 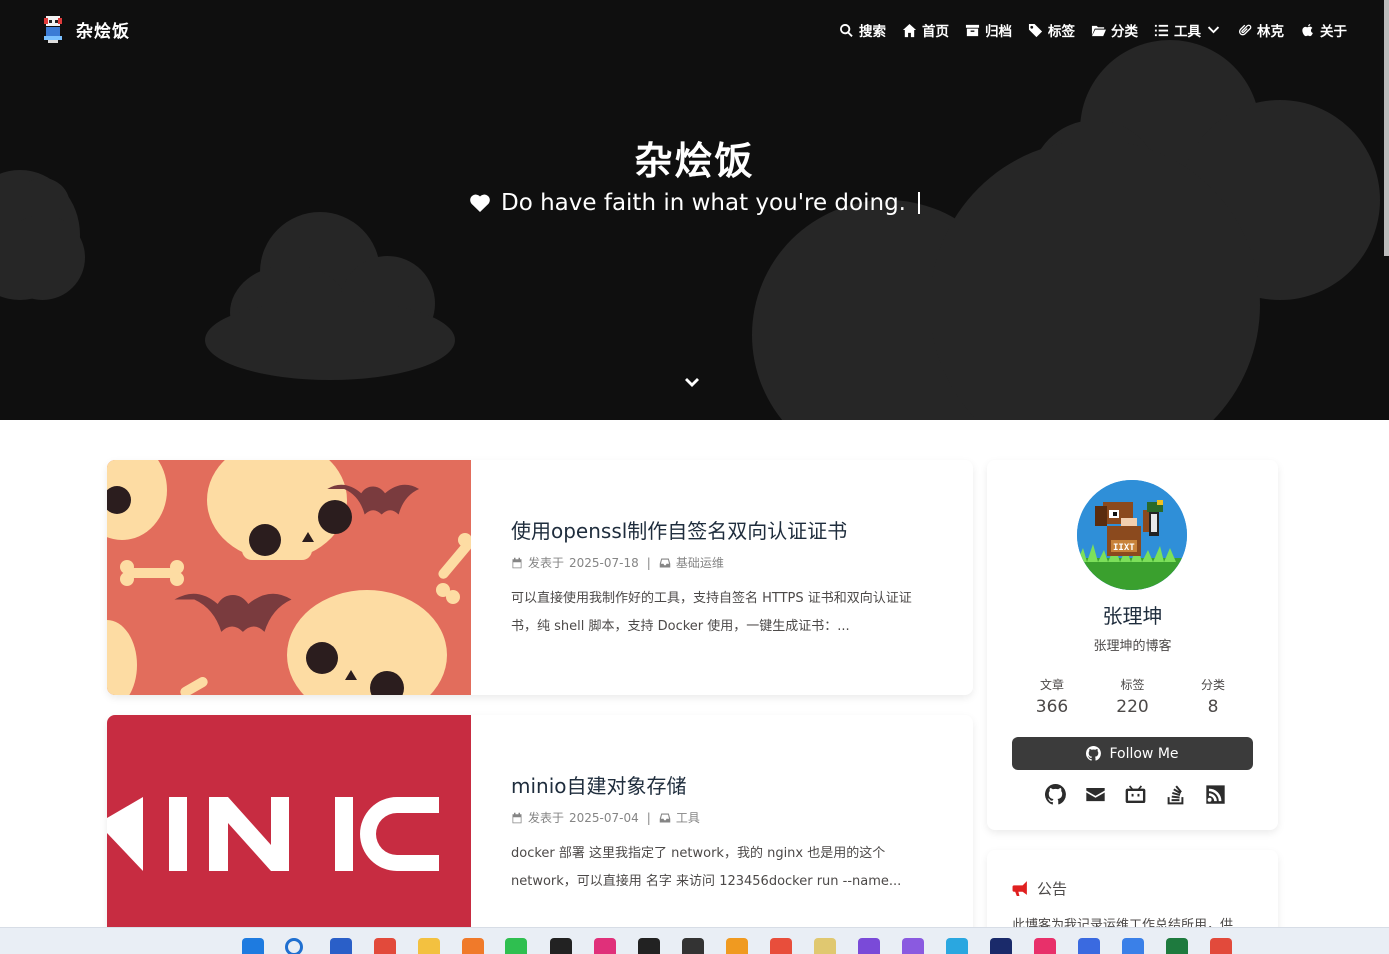 I want to click on post-title: minio自建对象存储, so click(x=723, y=784).